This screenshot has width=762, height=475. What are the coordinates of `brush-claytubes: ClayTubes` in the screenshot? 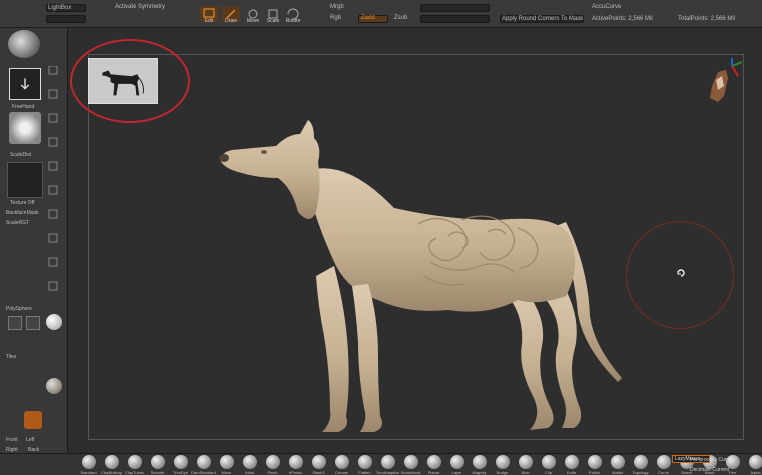 It's located at (134, 464).